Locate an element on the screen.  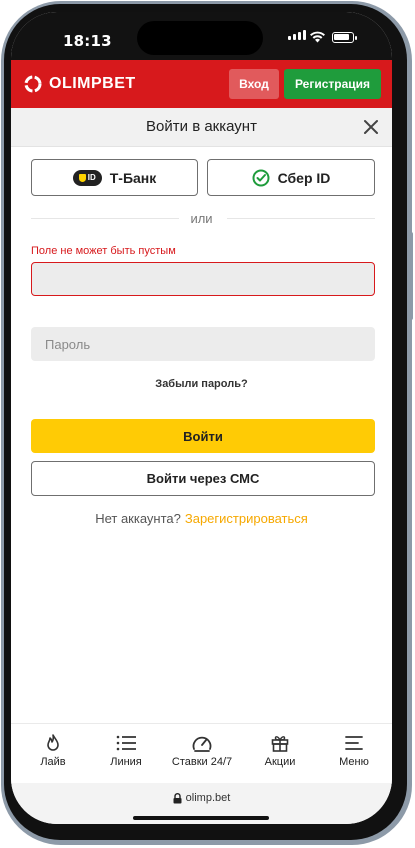
flame-icon is located at coordinates (53, 742).